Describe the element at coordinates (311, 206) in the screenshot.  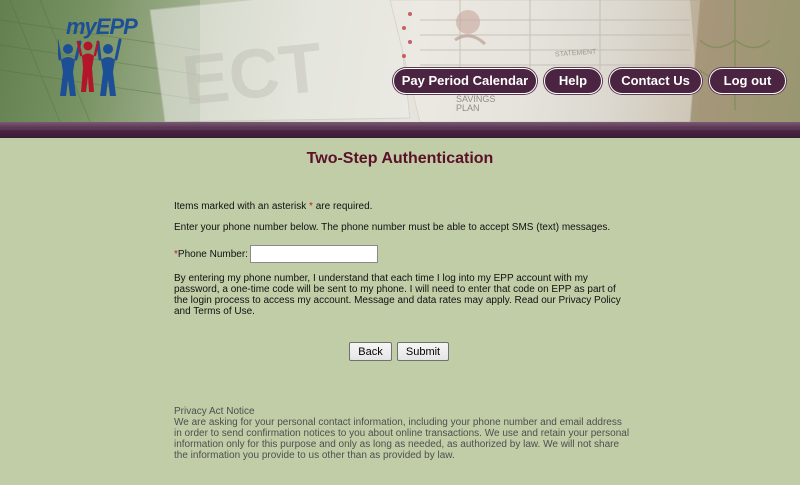
I see `required-asterisk: *` at that location.